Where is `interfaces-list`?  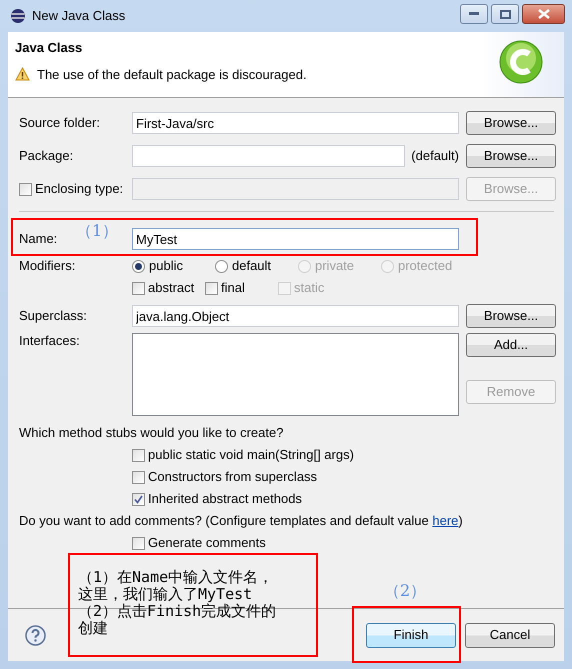
interfaces-list is located at coordinates (295, 374).